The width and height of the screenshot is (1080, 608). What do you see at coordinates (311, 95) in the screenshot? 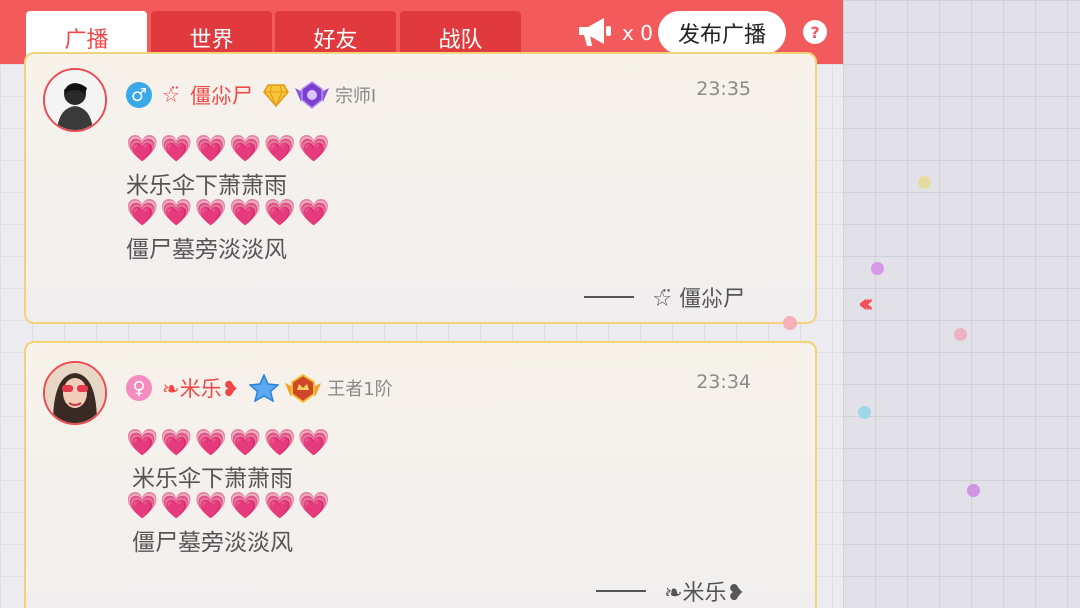
I see `grandmaster-rank-icon` at bounding box center [311, 95].